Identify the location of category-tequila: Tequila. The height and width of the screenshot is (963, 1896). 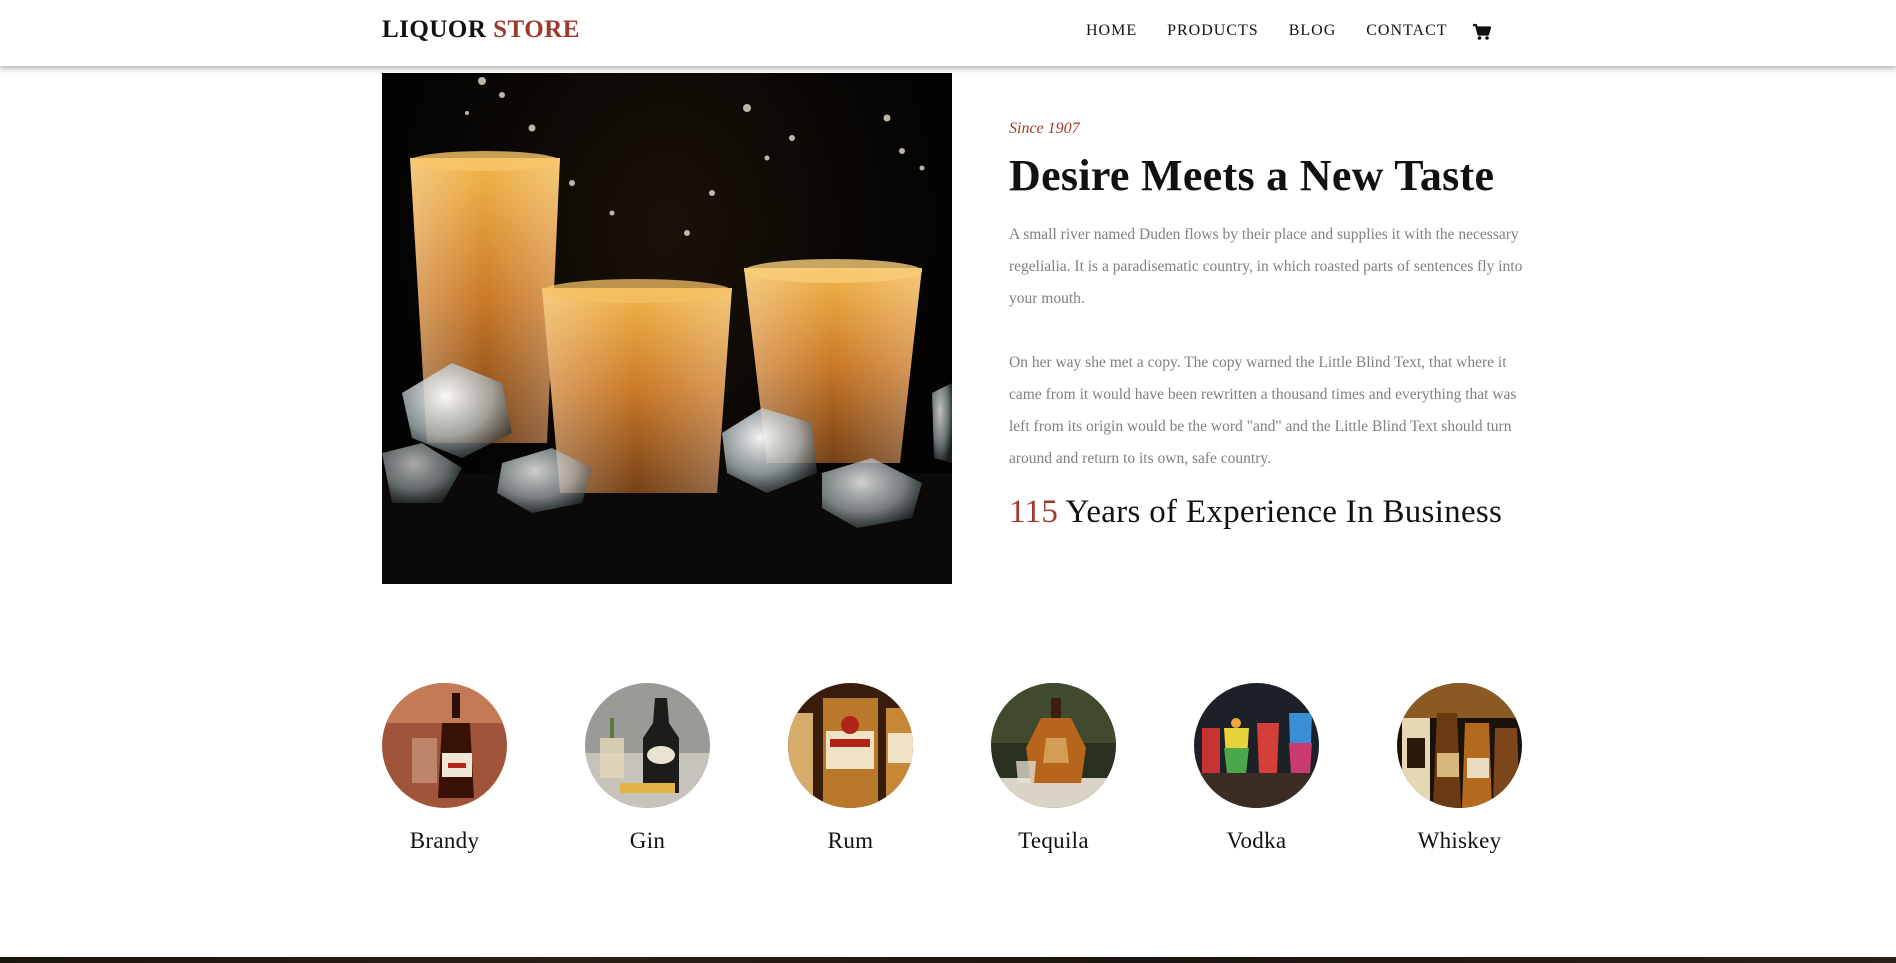
(1053, 768).